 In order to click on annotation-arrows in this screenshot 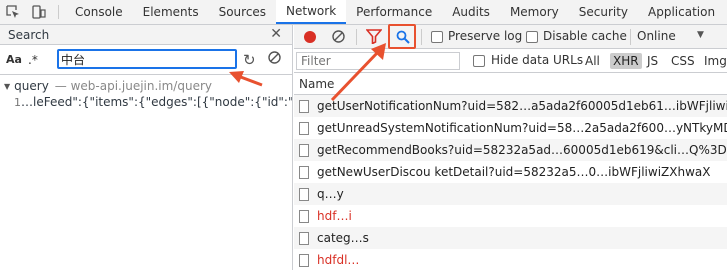, I will do `click(307, 72)`.